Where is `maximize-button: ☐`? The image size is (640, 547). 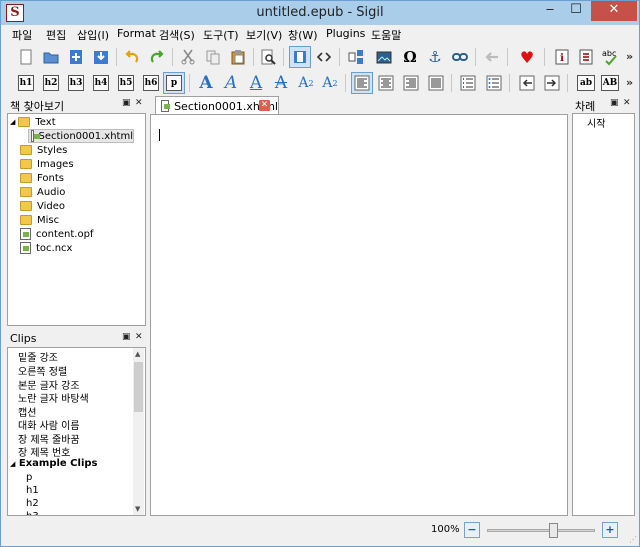 maximize-button: ☐ is located at coordinates (576, 11).